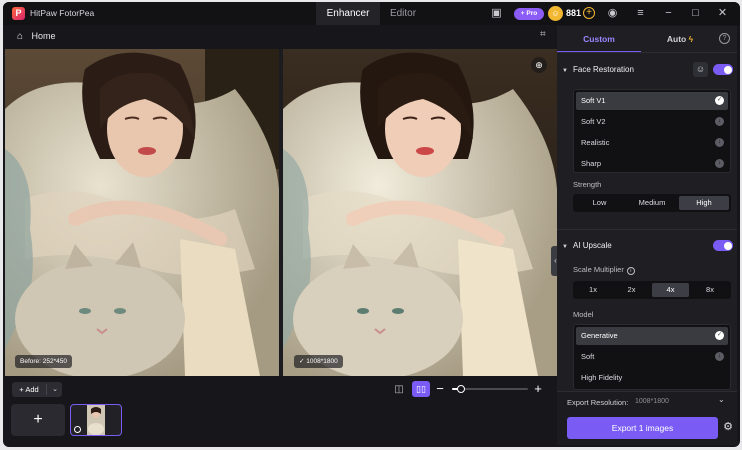  I want to click on after-size-label: ✓ 1008*1800, so click(318, 361).